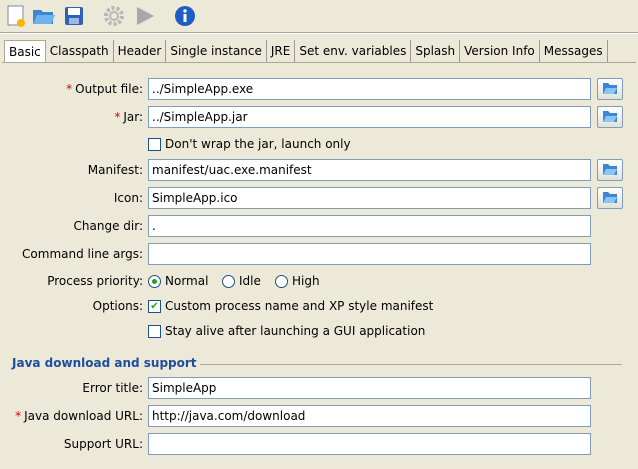 The width and height of the screenshot is (638, 469). I want to click on change-dir-input: ., so click(369, 226).